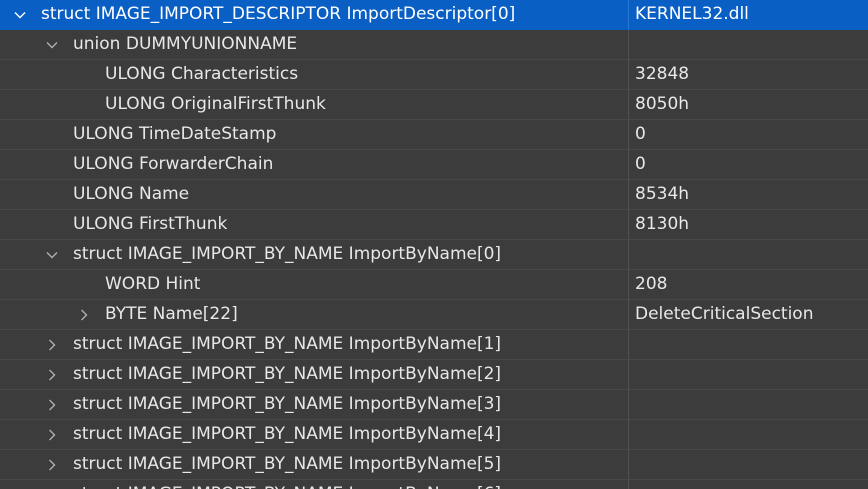  I want to click on tree-row: BYTE Name[22] DeleteCriticalSection, so click(434, 315).